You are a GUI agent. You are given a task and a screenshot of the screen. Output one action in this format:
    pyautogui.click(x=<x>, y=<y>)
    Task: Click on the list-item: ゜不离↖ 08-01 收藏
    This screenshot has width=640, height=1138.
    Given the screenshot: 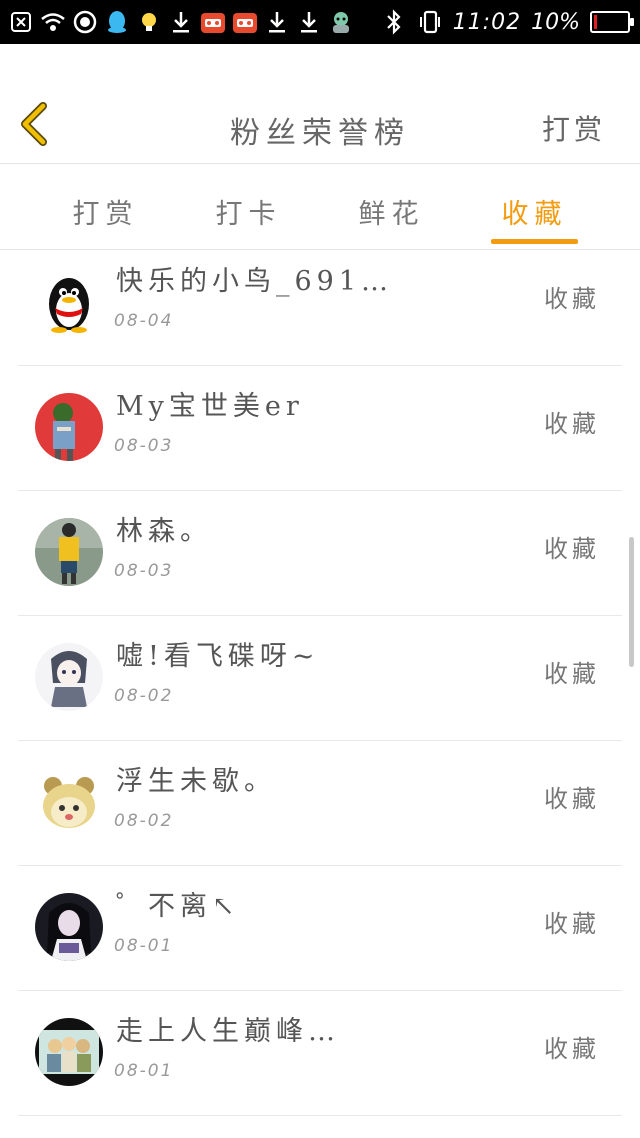 What is the action you would take?
    pyautogui.click(x=320, y=928)
    